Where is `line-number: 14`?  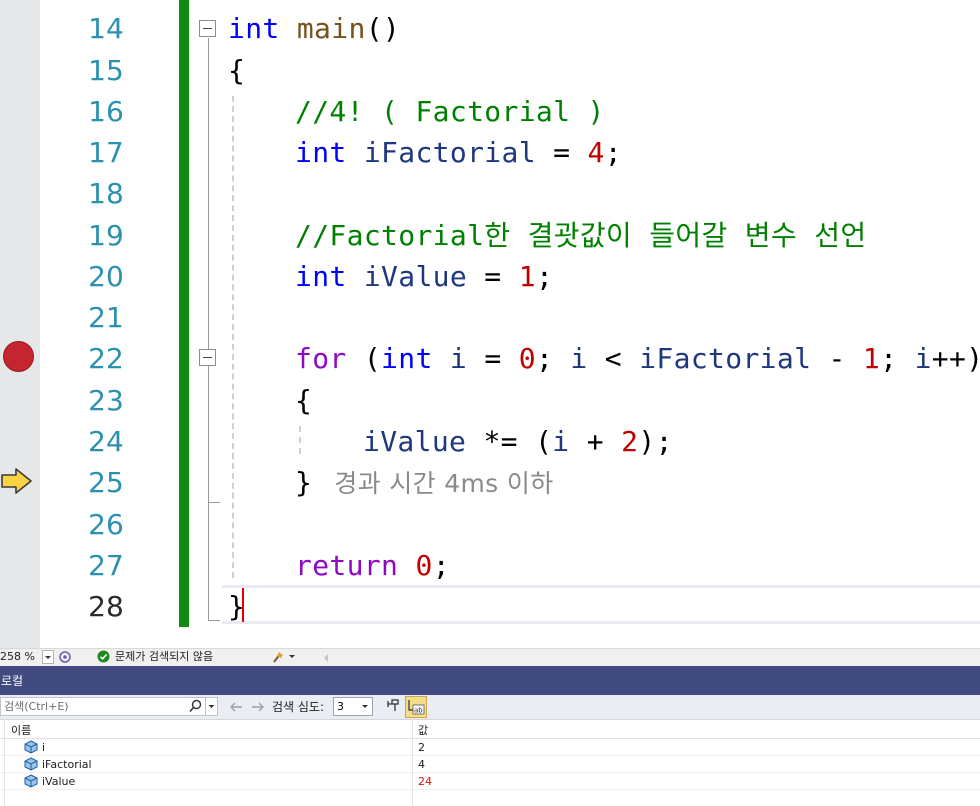
line-number: 14 is located at coordinates (106, 28).